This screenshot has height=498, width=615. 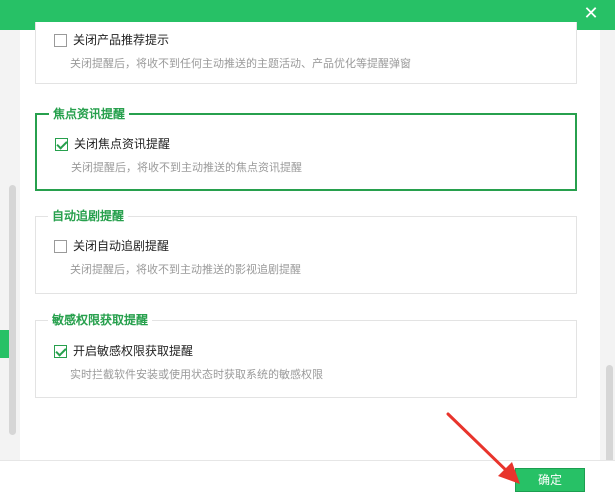 What do you see at coordinates (483, 448) in the screenshot?
I see `annotation-arrow-icon` at bounding box center [483, 448].